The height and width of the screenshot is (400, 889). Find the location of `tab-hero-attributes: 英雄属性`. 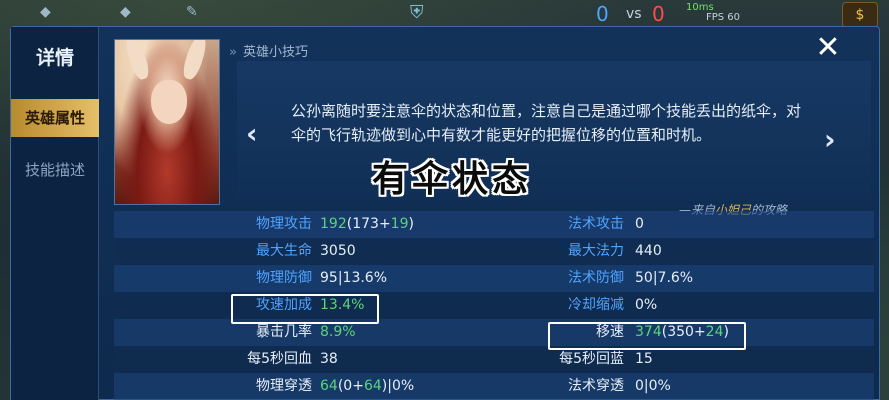

tab-hero-attributes: 英雄属性 is located at coordinates (55, 118).